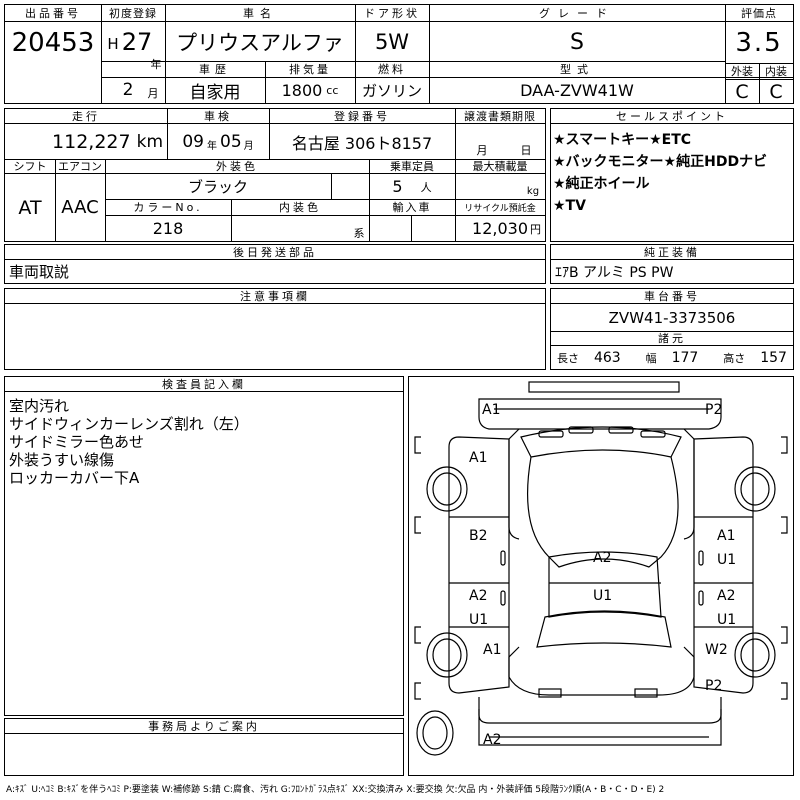 The height and width of the screenshot is (800, 800). What do you see at coordinates (30, 166) in the screenshot?
I see `shift-label: シフト` at bounding box center [30, 166].